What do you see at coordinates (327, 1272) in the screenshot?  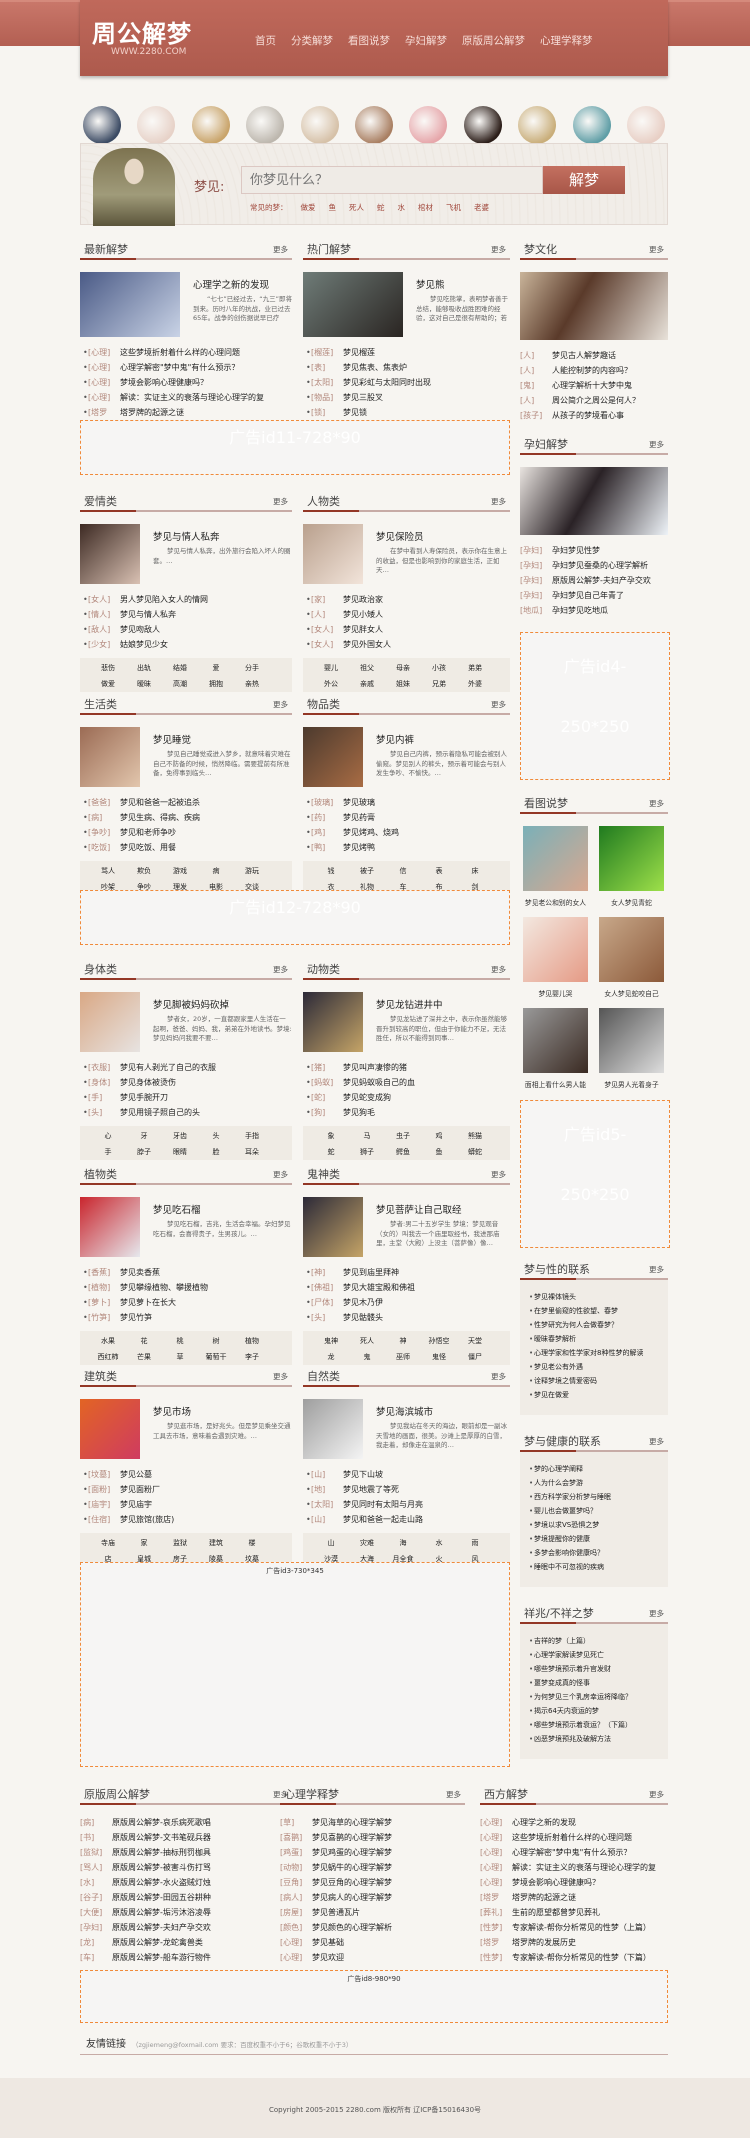 I see `item-tag: [神]` at bounding box center [327, 1272].